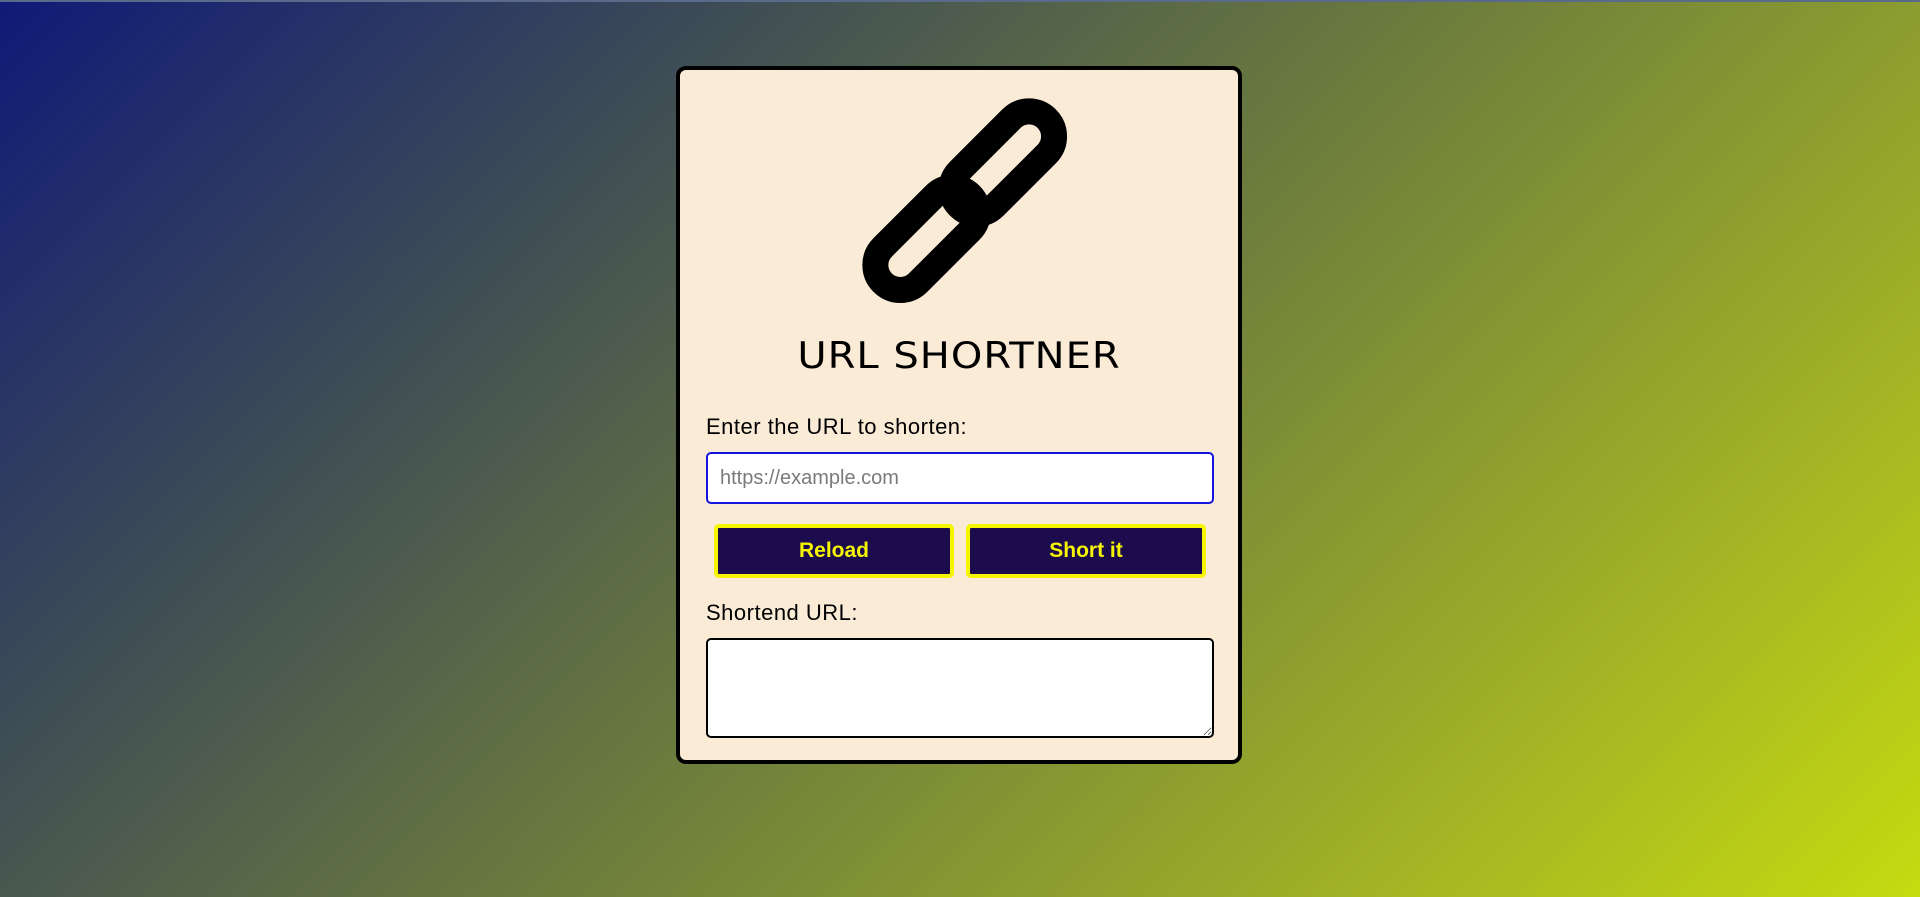 This screenshot has height=897, width=1920. What do you see at coordinates (960, 688) in the screenshot?
I see `shortened-url-output` at bounding box center [960, 688].